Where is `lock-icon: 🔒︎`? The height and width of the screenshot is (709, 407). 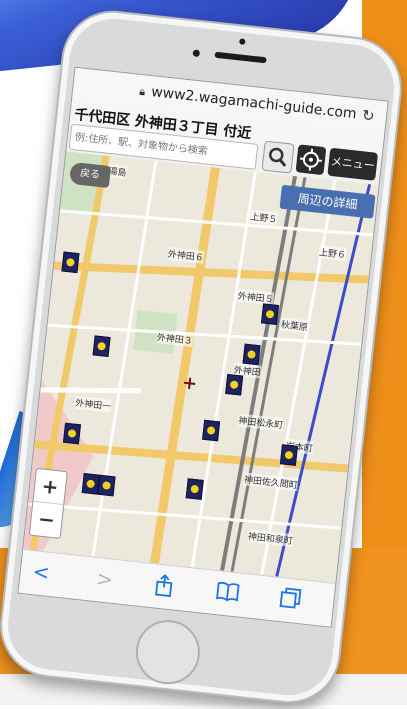
lock-icon: 🔒︎ is located at coordinates (142, 91).